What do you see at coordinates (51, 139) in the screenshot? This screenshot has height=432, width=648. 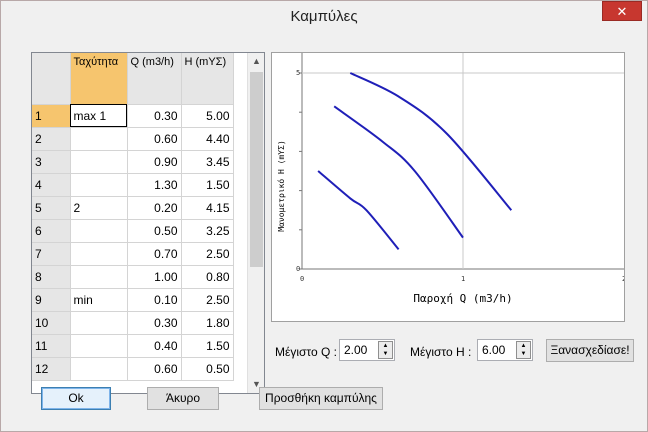 I see `row-header: 2` at bounding box center [51, 139].